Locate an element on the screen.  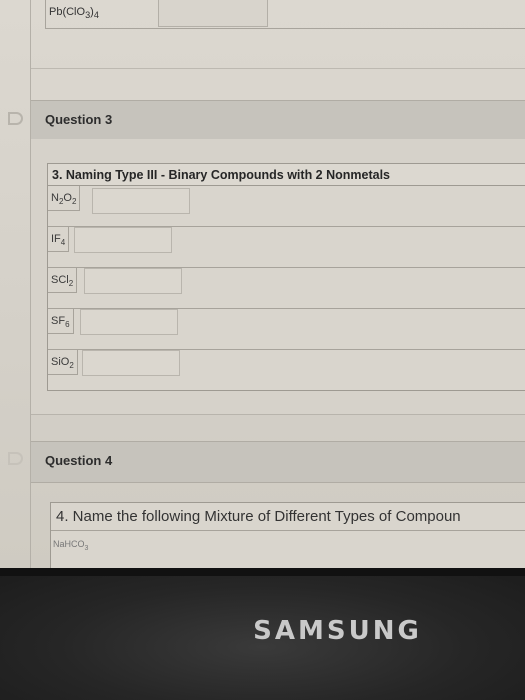
compound-formula: SF6 is located at coordinates (61, 321).